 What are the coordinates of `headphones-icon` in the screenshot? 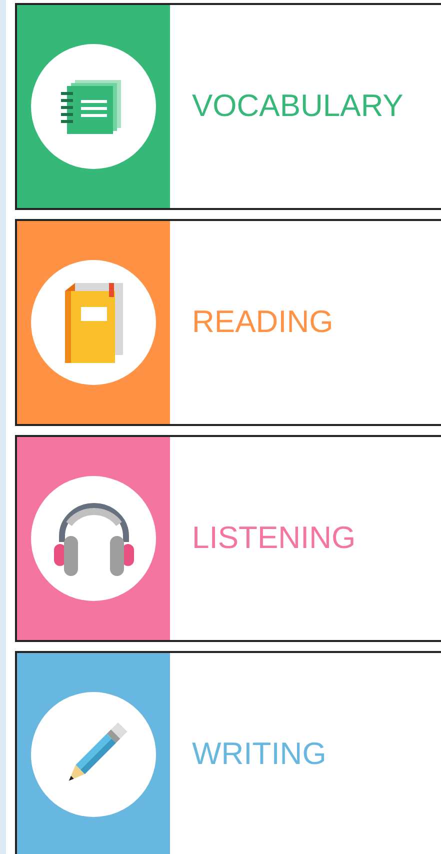 It's located at (94, 539).